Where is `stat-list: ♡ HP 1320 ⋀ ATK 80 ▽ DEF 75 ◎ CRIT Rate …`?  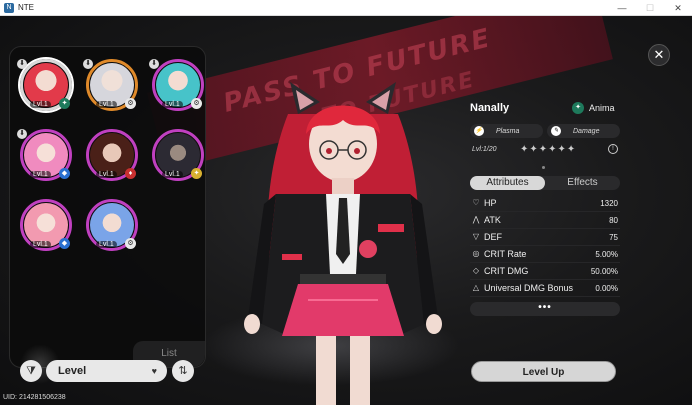
stat-list: ♡ HP 1320 ⋀ ATK 80 ▽ DEF 75 ◎ CRIT Rate … is located at coordinates (545, 246).